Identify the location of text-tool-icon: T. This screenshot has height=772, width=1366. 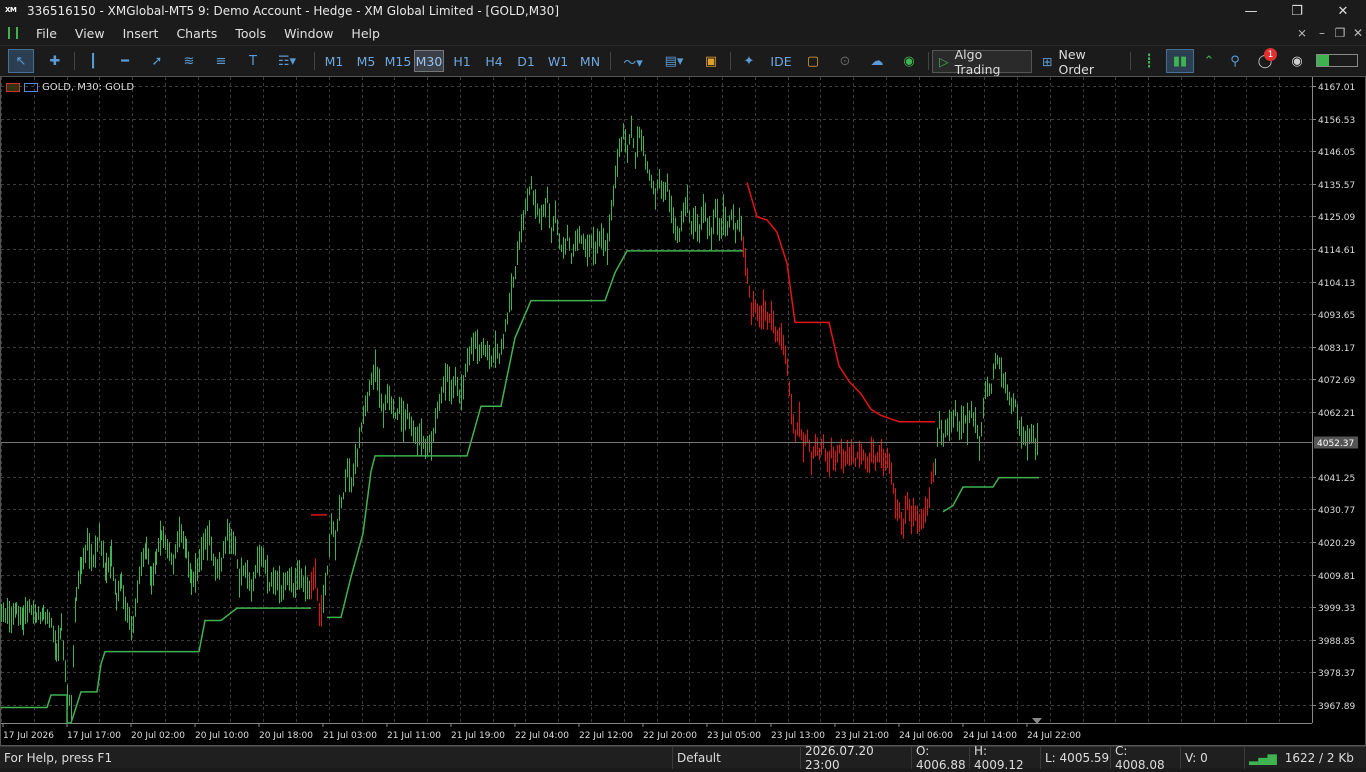
(253, 61).